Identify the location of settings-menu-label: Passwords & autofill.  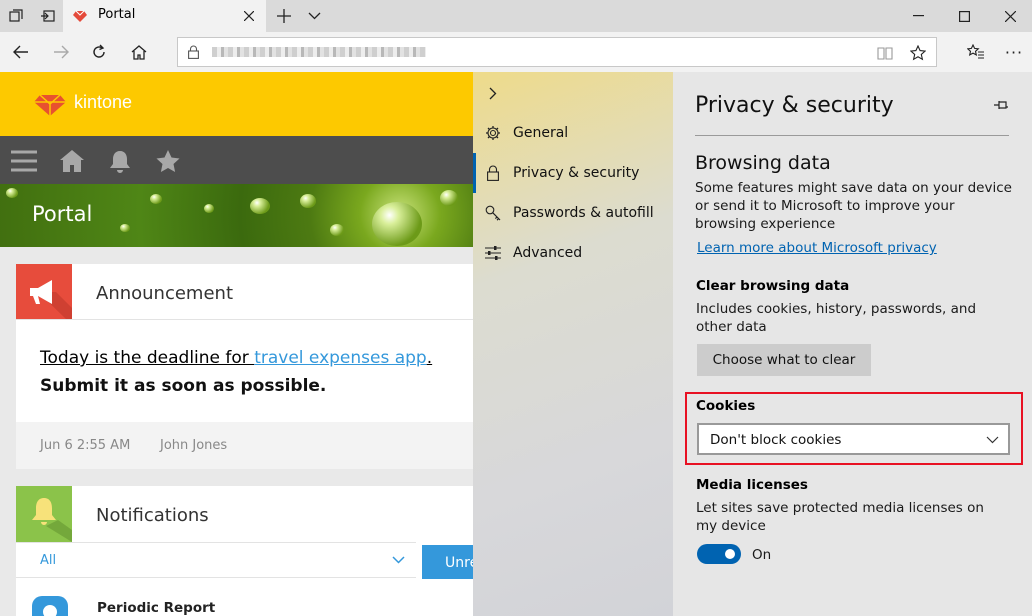
(583, 213).